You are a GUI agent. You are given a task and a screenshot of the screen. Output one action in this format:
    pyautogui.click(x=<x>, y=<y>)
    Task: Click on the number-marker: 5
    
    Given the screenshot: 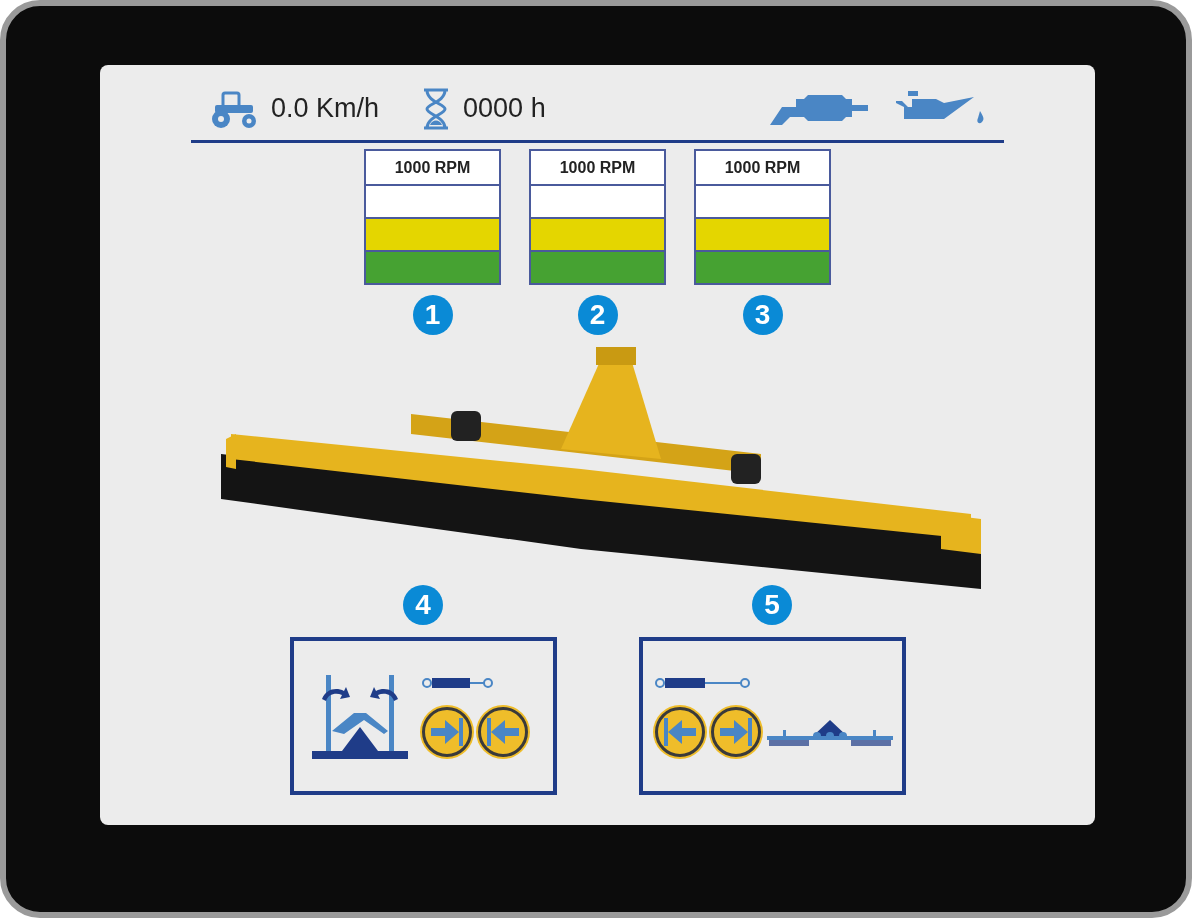 What is the action you would take?
    pyautogui.click(x=772, y=605)
    